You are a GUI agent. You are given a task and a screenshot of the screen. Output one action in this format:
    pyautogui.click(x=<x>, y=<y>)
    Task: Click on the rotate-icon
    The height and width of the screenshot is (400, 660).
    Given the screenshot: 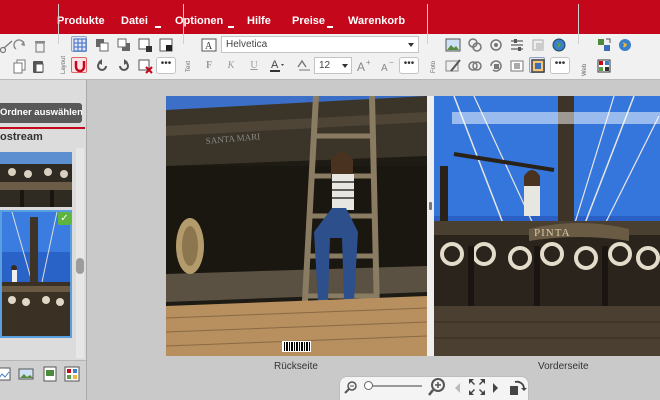 What is the action you would take?
    pyautogui.click(x=517, y=387)
    